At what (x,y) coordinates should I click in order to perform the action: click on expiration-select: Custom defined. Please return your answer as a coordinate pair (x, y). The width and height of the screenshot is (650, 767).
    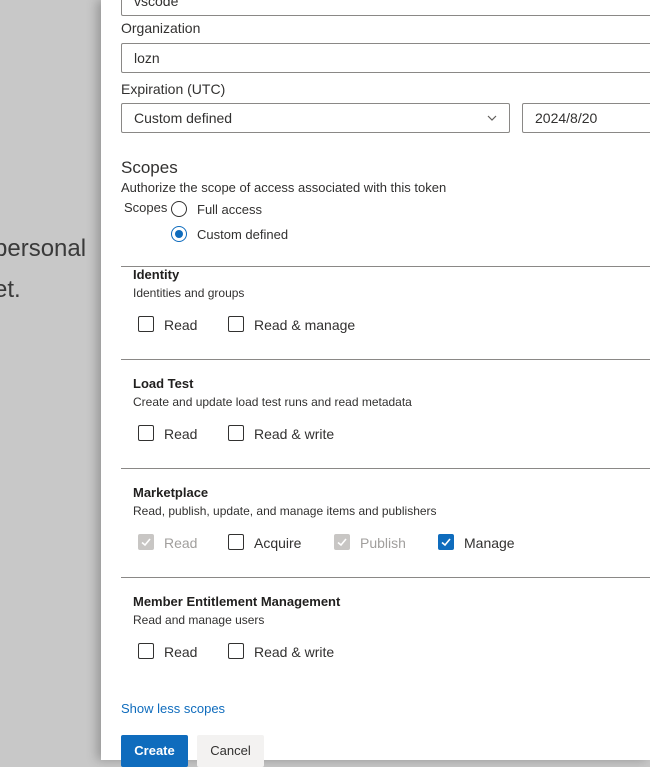
    Looking at the image, I should click on (315, 118).